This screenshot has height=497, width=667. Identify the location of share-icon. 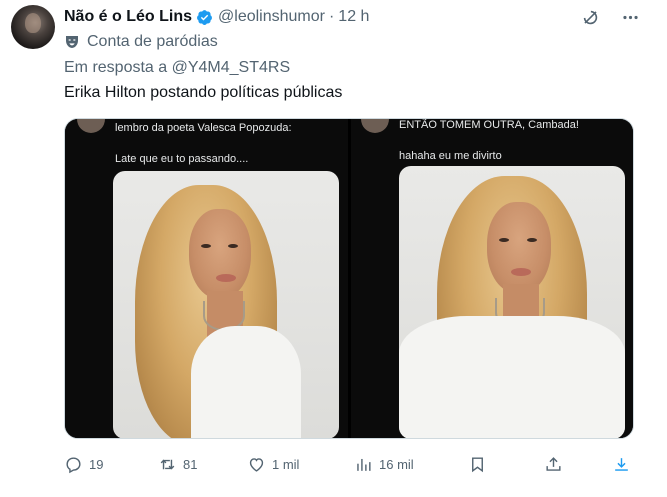
(553, 463).